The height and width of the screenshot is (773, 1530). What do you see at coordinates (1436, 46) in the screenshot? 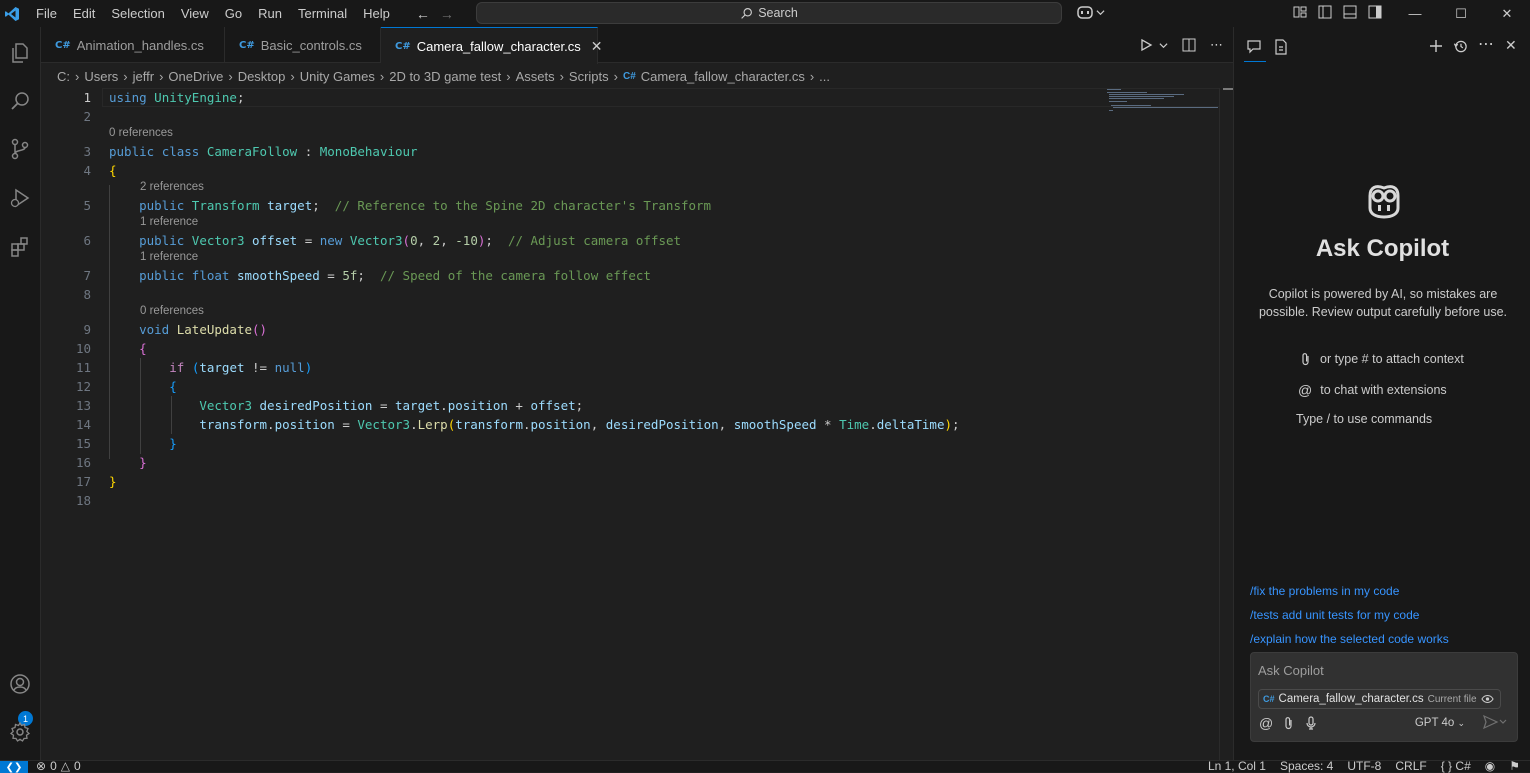
I see `new-chat-plus-icon` at bounding box center [1436, 46].